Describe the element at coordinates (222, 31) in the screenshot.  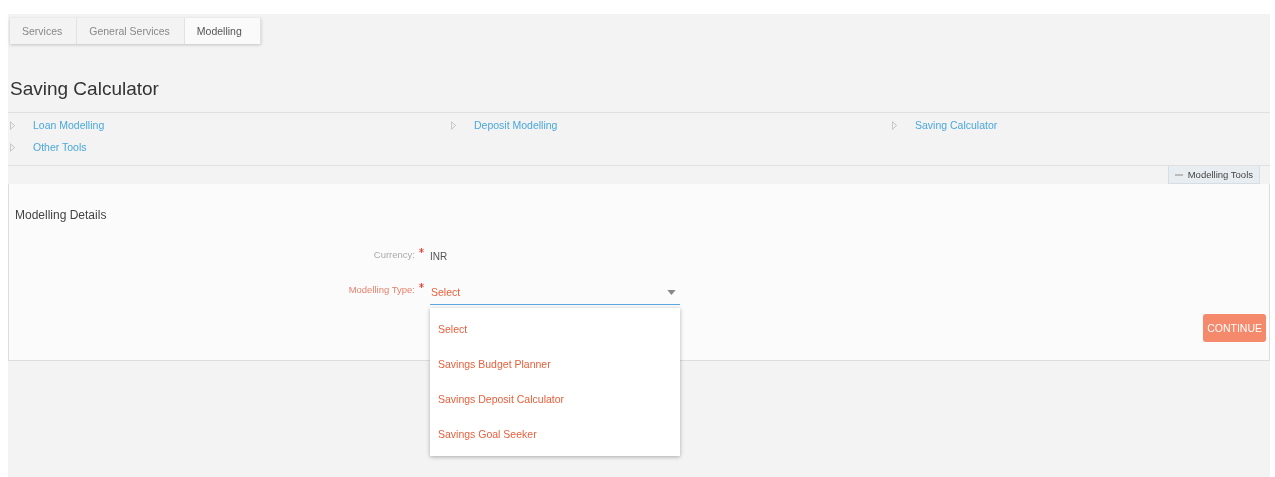
I see `breadcrumb-item: Modelling` at that location.